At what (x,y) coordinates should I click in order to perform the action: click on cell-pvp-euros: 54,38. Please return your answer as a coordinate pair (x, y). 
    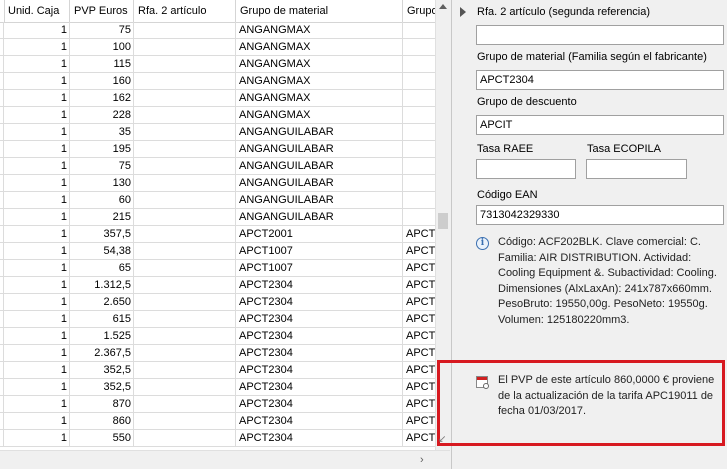
    Looking at the image, I should click on (102, 251).